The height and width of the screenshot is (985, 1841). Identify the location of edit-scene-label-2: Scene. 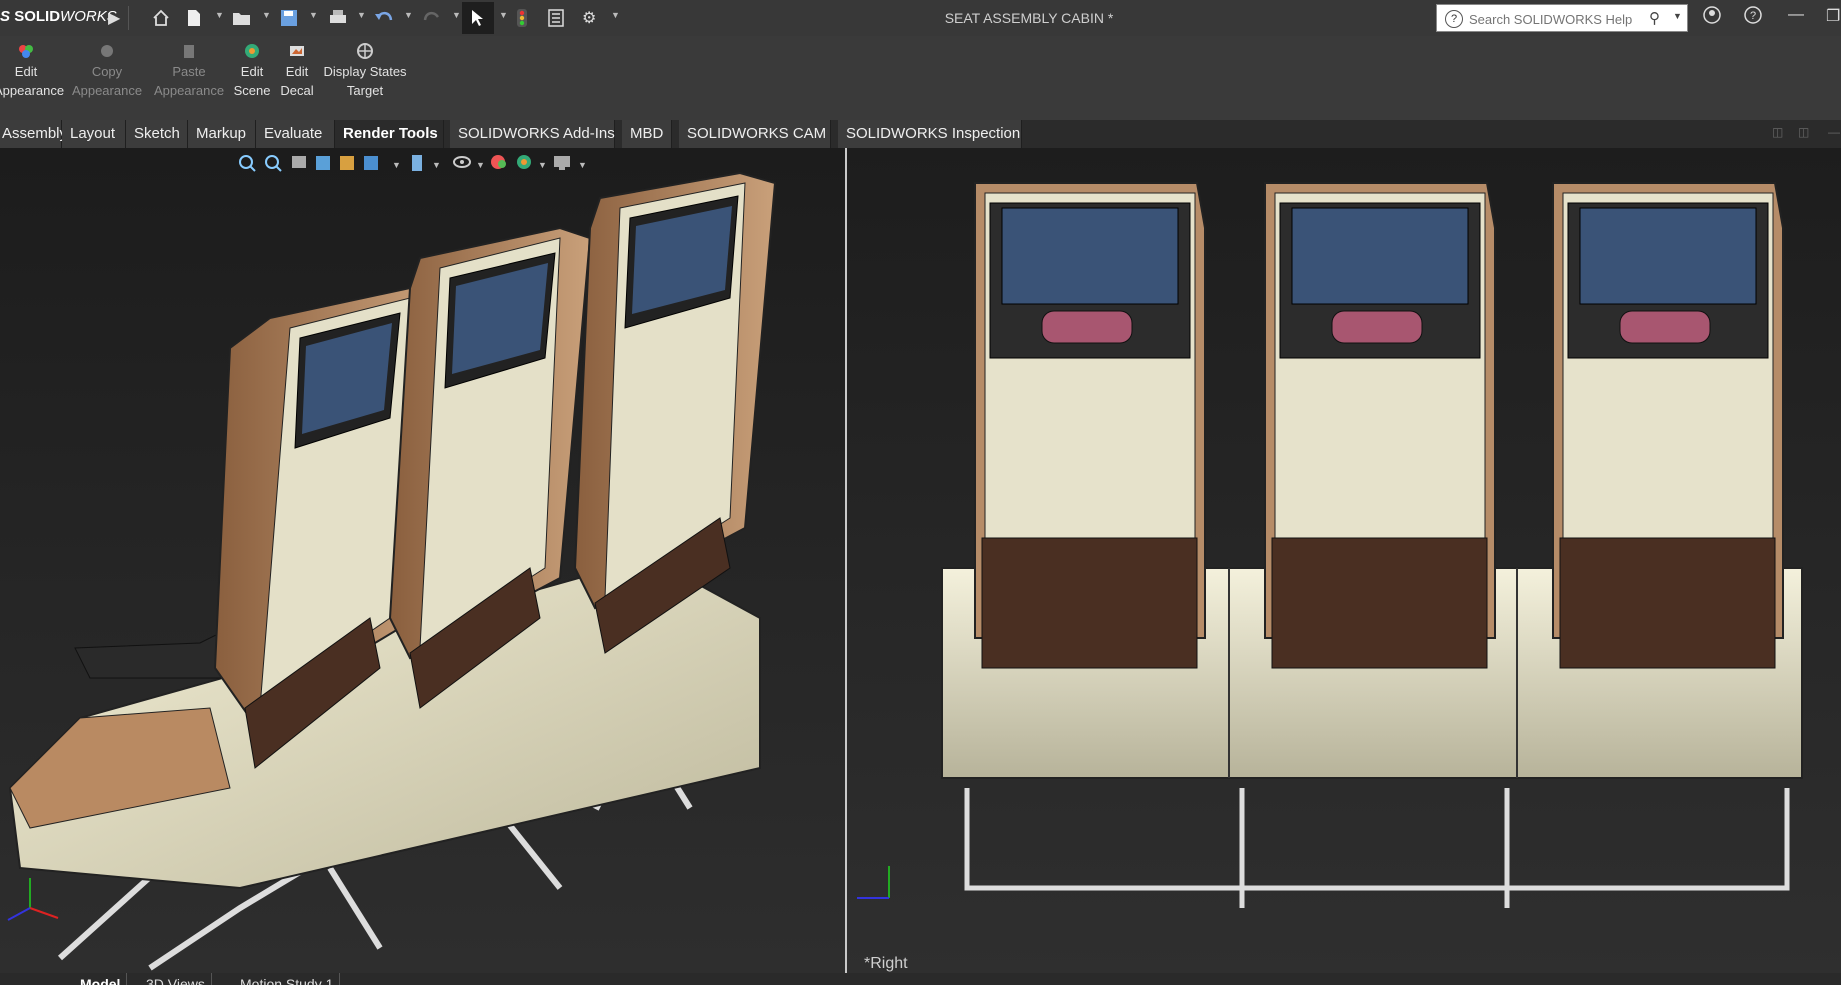
(252, 90).